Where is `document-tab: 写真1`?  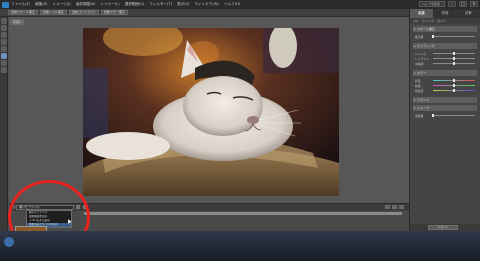
document-tab: 写真1 is located at coordinates (17, 22).